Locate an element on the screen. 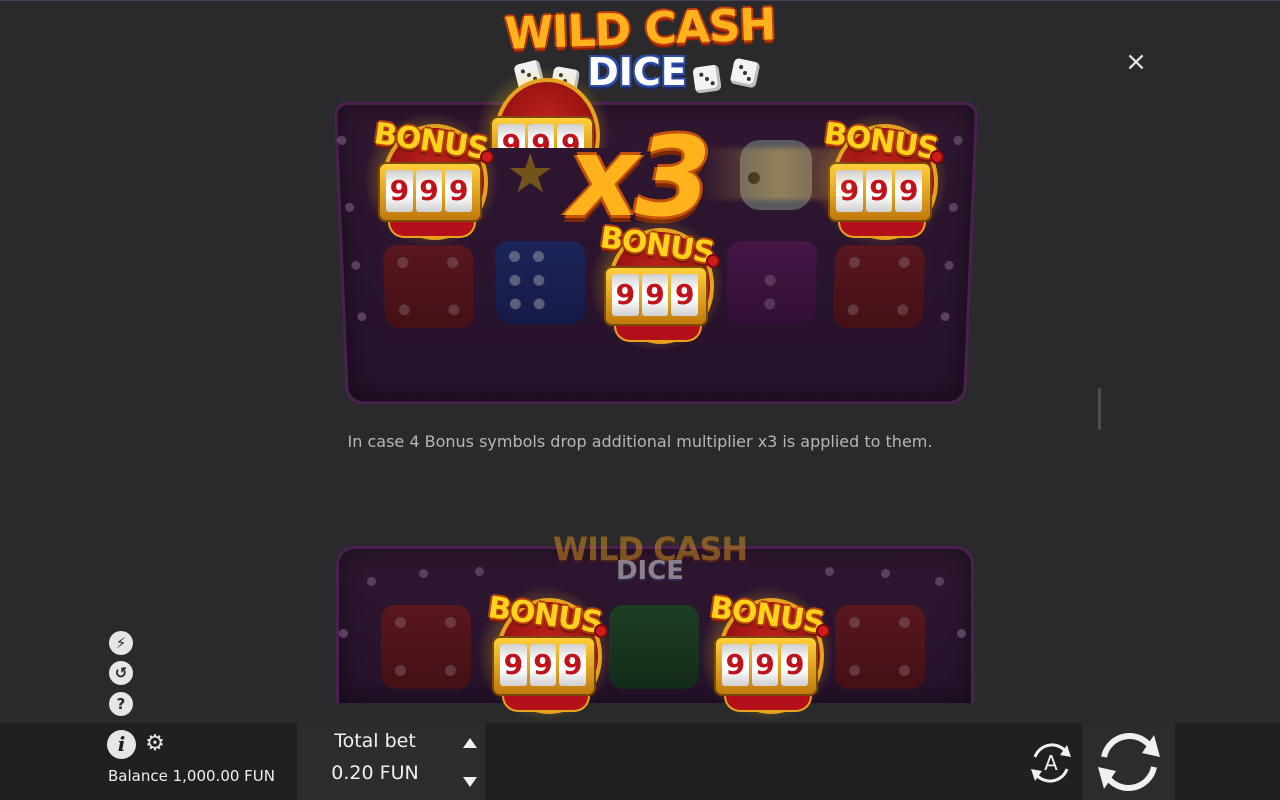 This screenshot has width=1280, height=800. help-icon: ? is located at coordinates (121, 704).